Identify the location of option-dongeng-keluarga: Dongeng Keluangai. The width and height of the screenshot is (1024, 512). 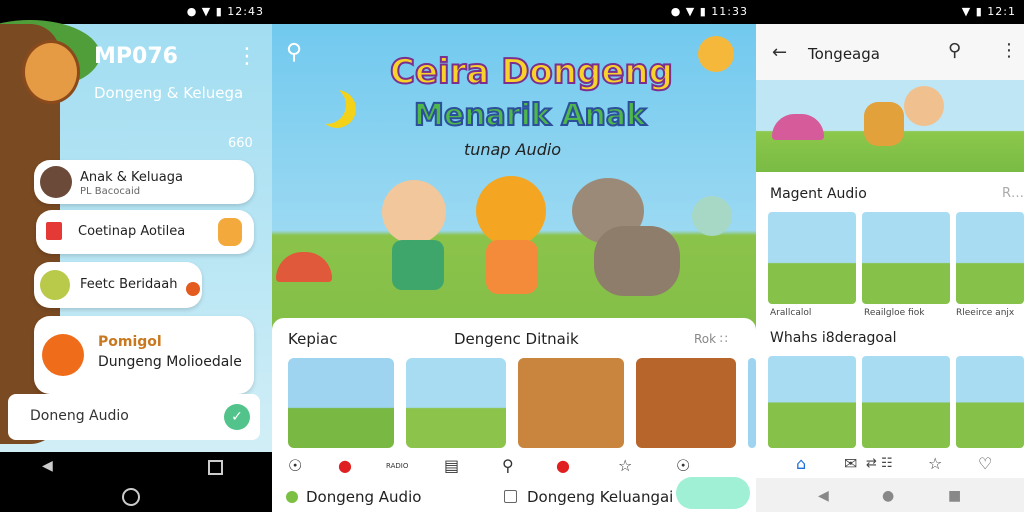
(588, 497).